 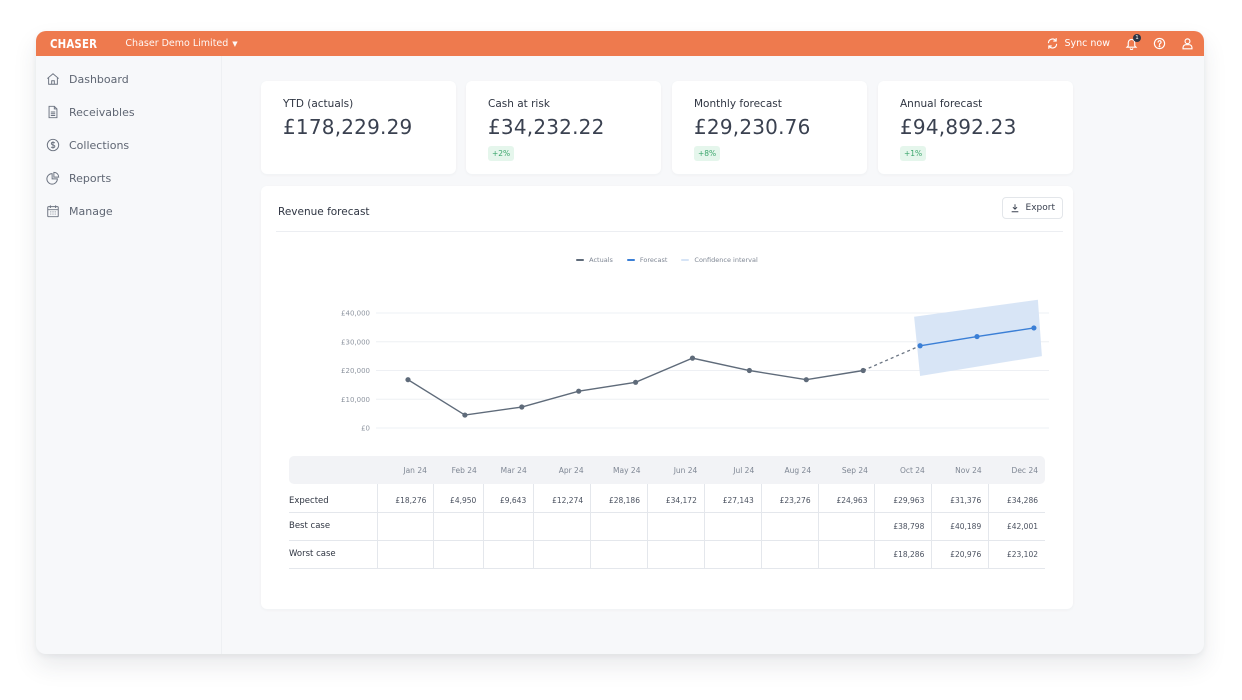 I want to click on forecast-point, so click(x=920, y=346).